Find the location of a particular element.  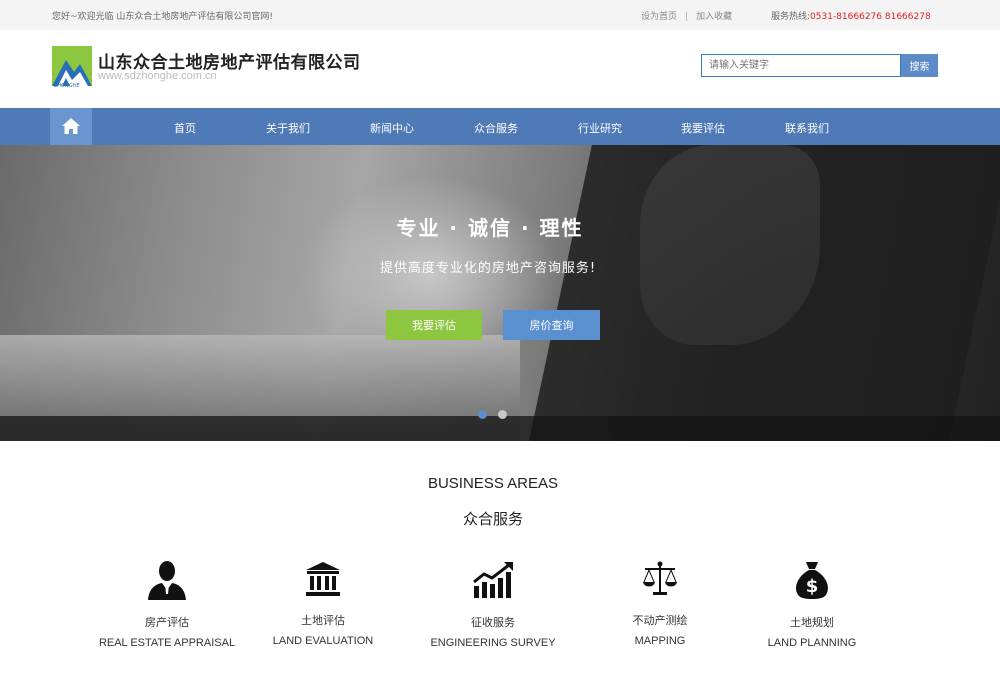

service-engineering-survey: 征收服务 ENGINEERING SURVEY is located at coordinates (493, 604).